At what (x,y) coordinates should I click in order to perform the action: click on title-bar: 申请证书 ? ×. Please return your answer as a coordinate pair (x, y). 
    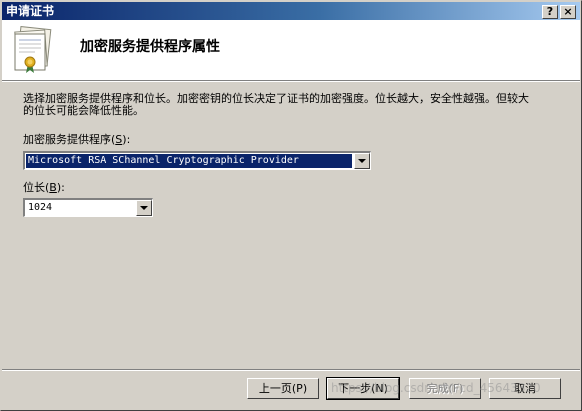
    Looking at the image, I should click on (291, 11).